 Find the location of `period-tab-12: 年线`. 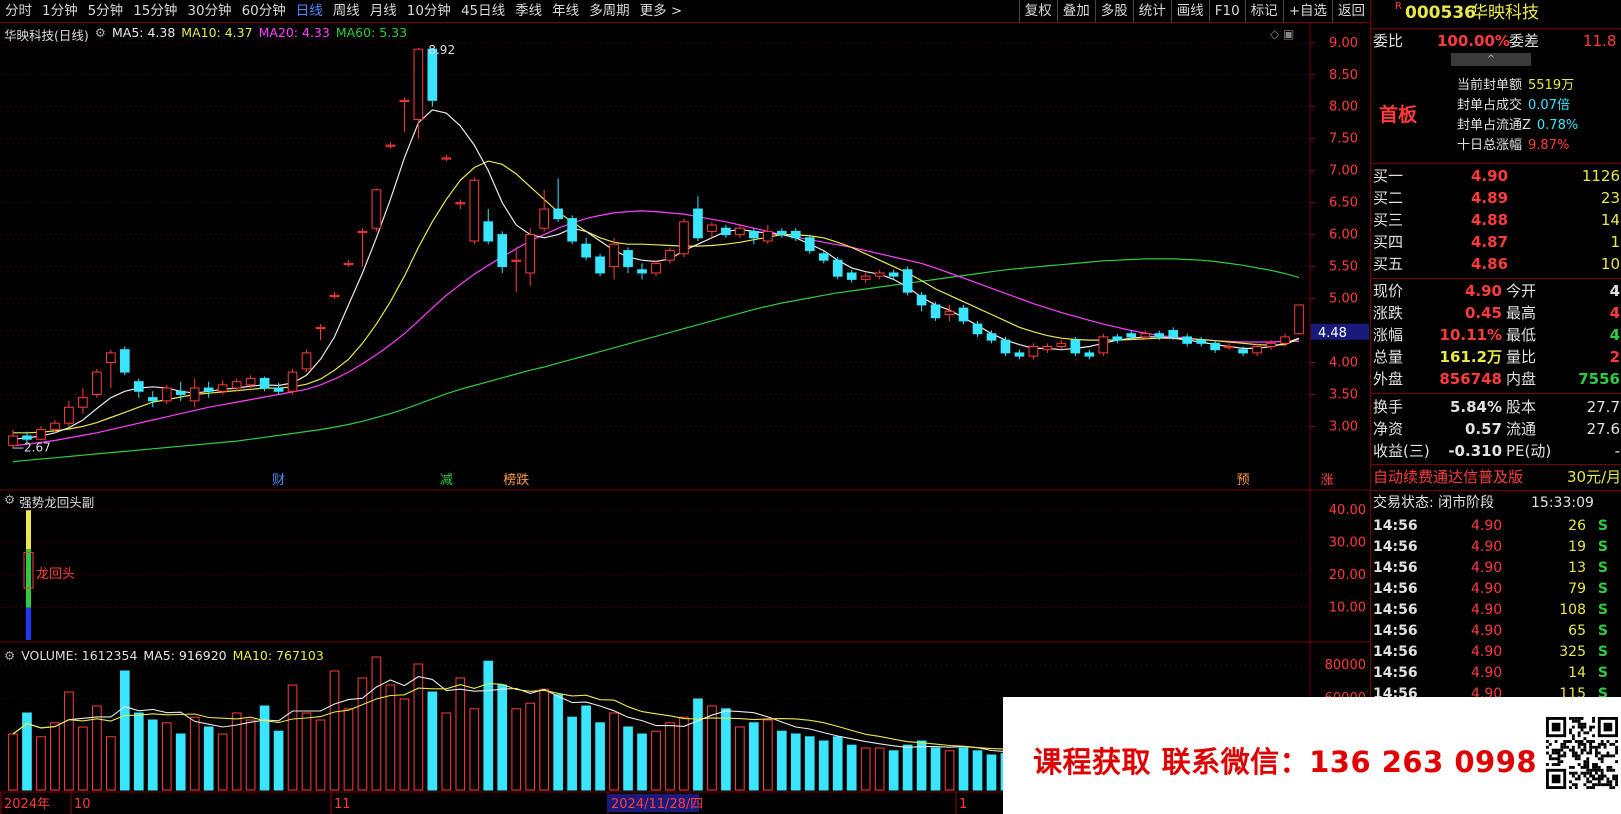

period-tab-12: 年线 is located at coordinates (565, 11).